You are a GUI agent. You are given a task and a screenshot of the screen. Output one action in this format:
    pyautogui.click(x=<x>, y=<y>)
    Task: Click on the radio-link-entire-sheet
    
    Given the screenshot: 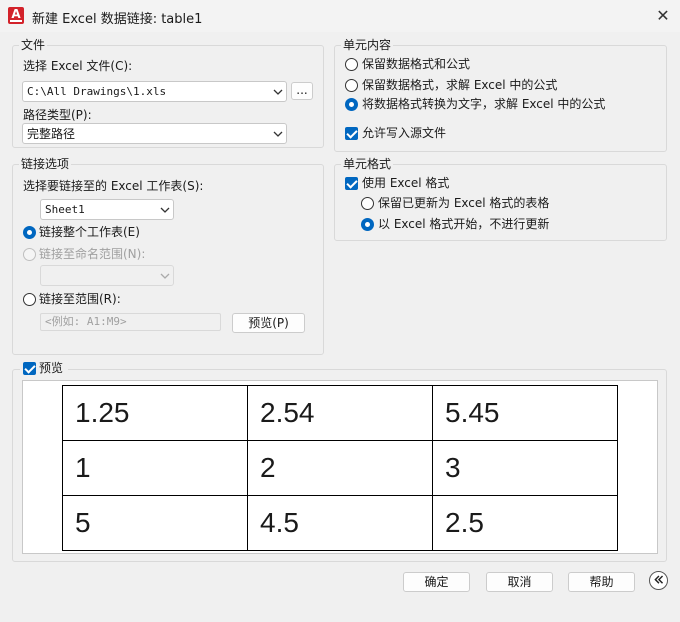 What is the action you would take?
    pyautogui.click(x=29, y=232)
    